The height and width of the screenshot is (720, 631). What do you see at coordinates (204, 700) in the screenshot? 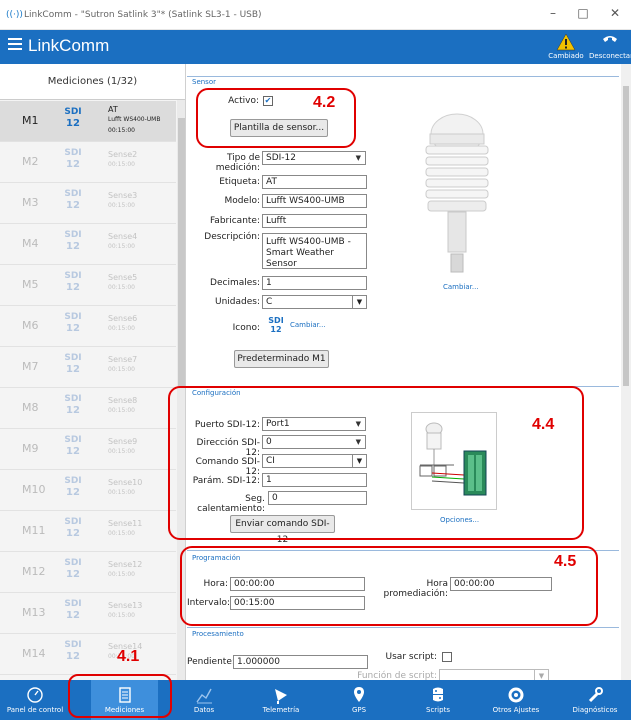
I see `nav-datos: Datos` at bounding box center [204, 700].